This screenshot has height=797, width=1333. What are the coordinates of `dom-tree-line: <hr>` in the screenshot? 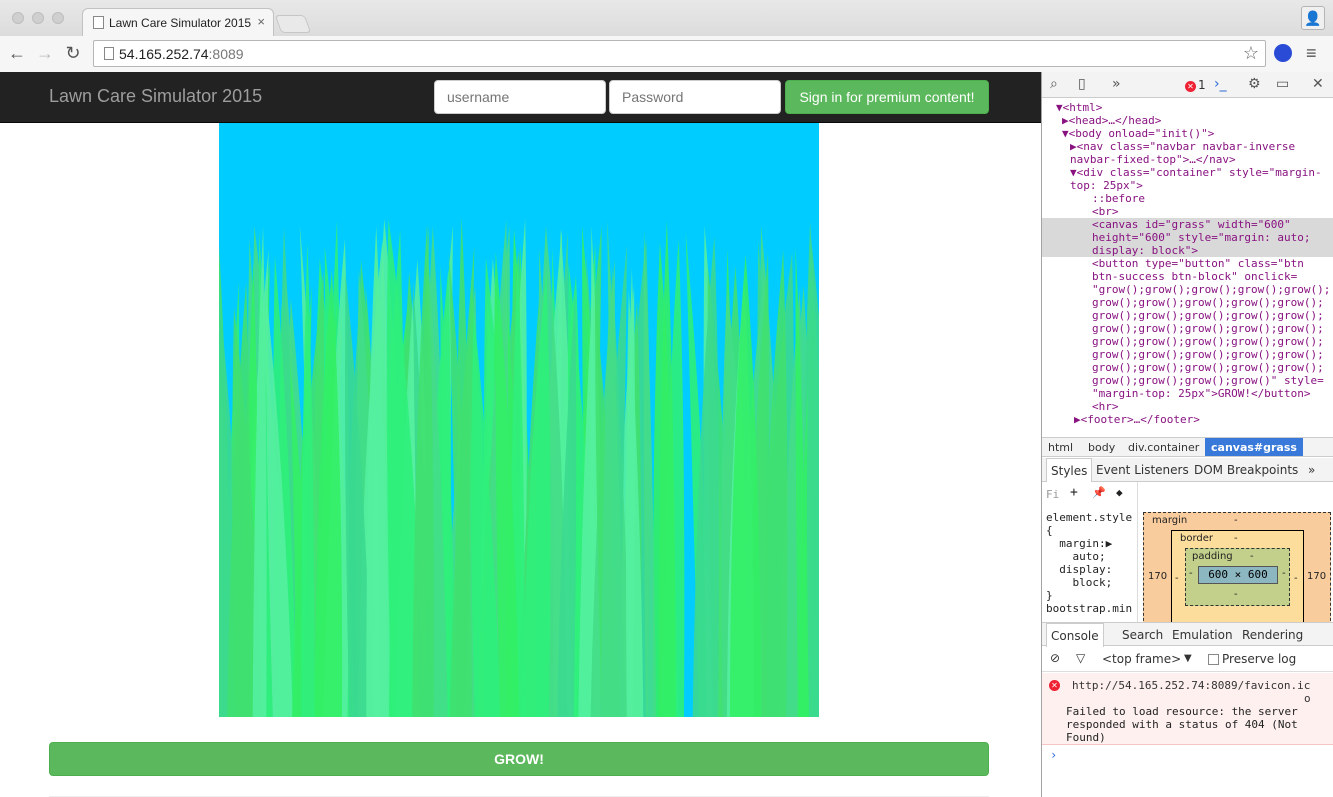 It's located at (1187, 406).